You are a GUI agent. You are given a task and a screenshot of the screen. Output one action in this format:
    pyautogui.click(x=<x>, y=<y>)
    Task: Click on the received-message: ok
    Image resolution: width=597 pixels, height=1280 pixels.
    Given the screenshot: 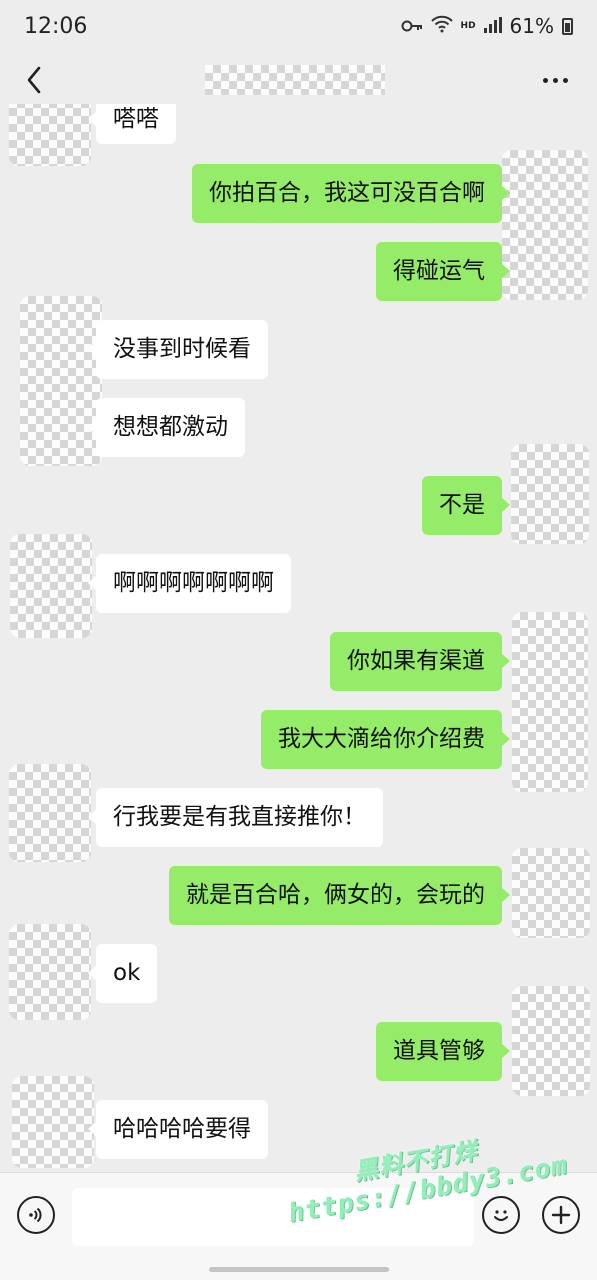 What is the action you would take?
    pyautogui.click(x=122, y=973)
    